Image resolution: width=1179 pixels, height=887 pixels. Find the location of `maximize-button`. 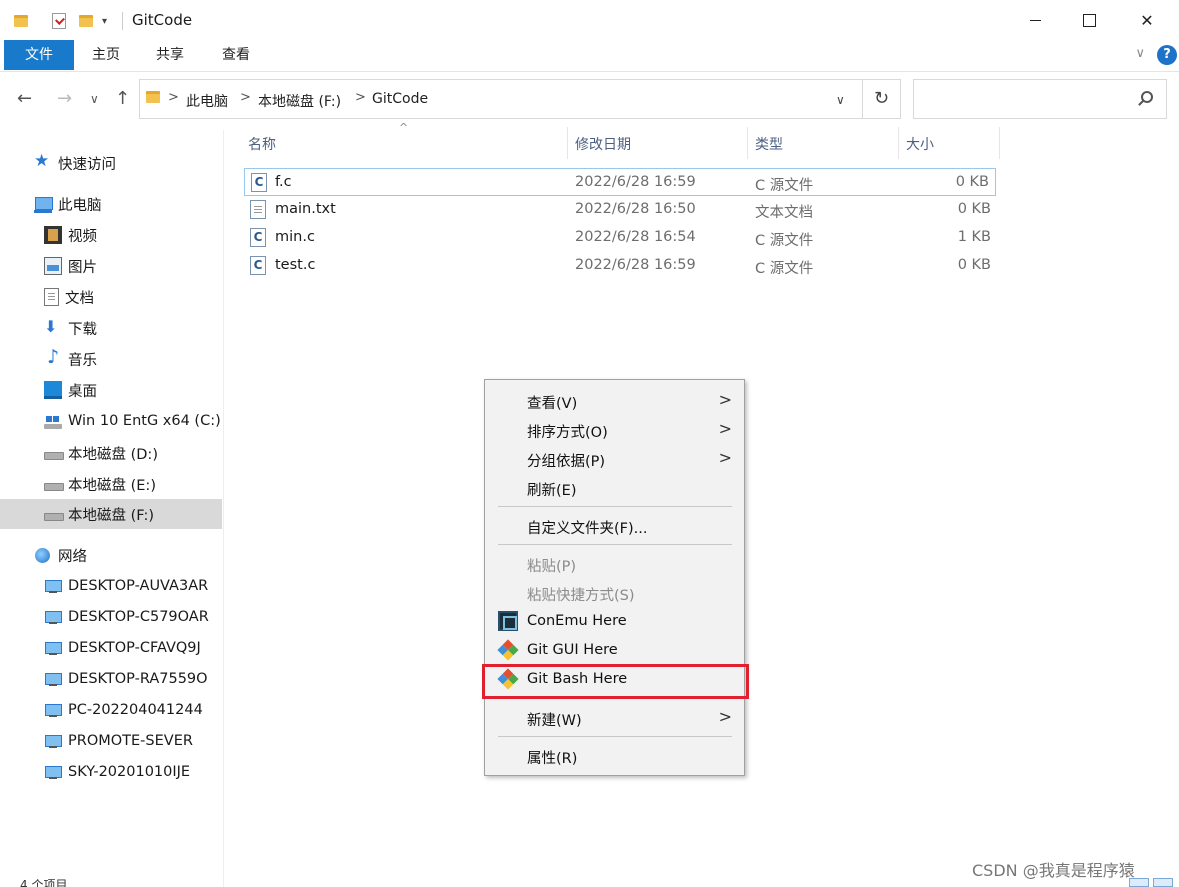

maximize-button is located at coordinates (1089, 20).